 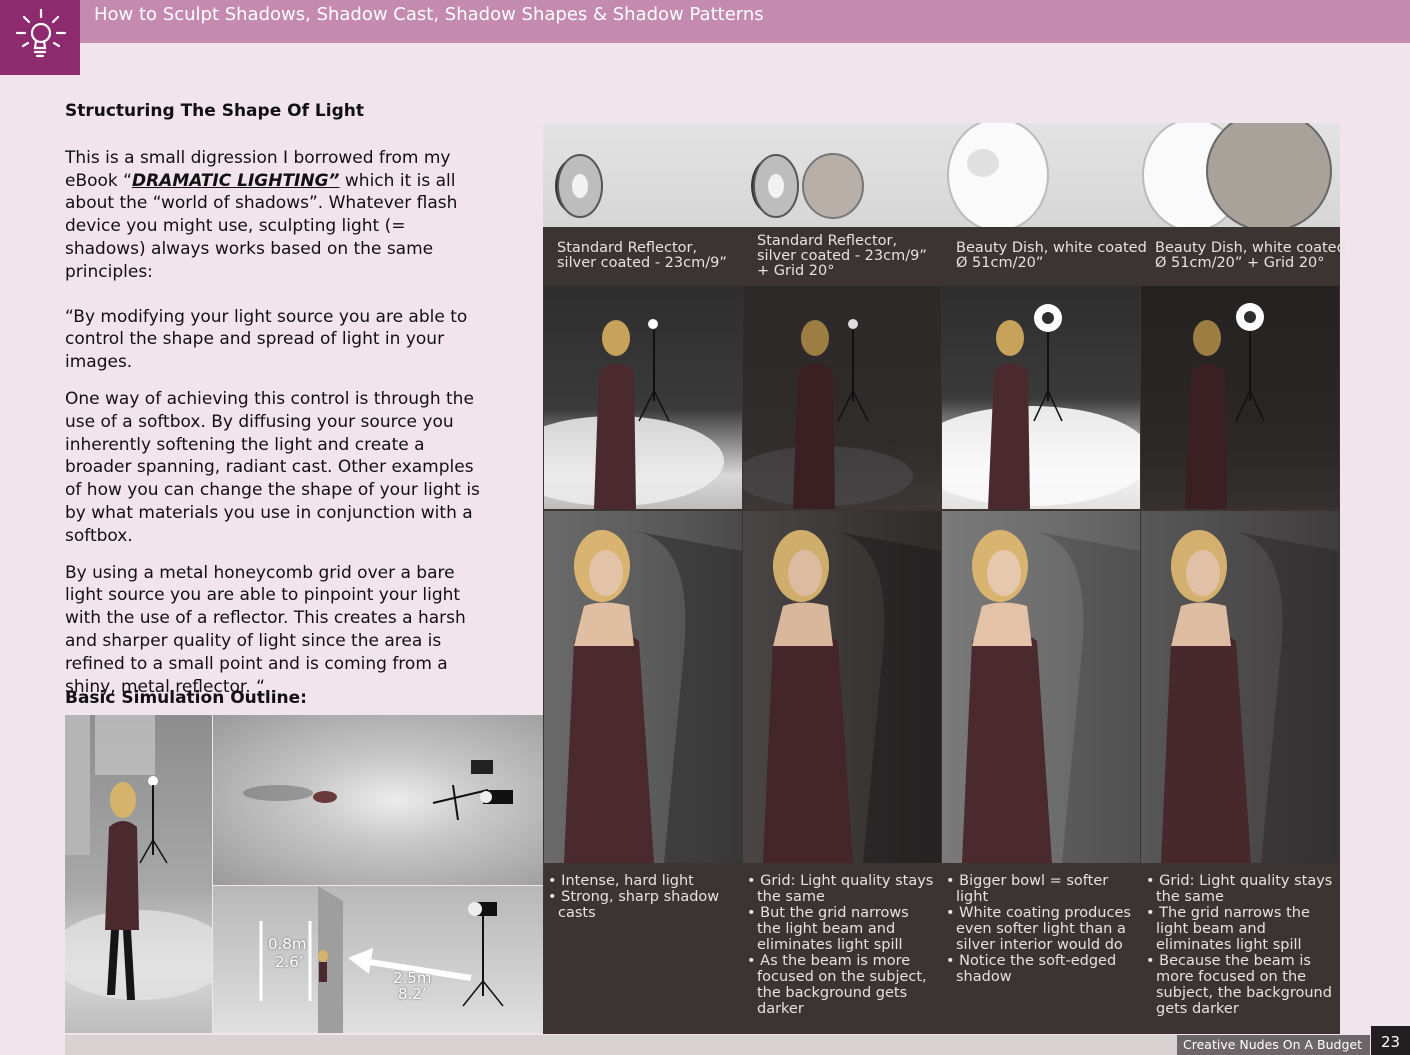 I want to click on lightbulb-icon, so click(x=41, y=33).